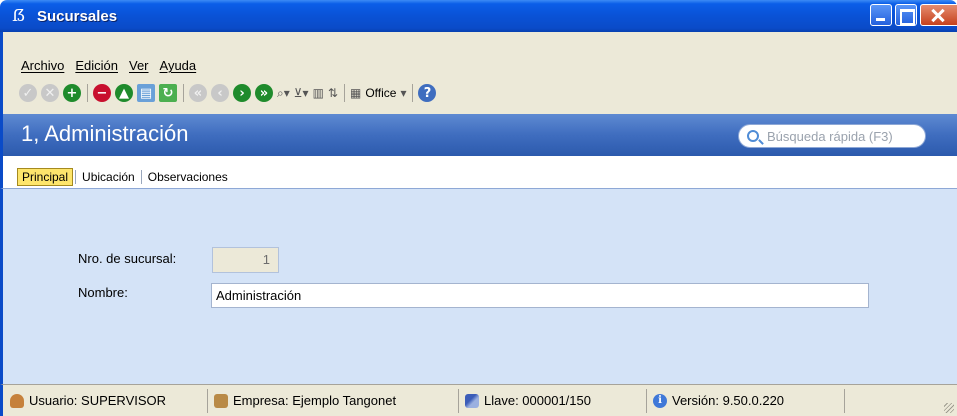 This screenshot has height=416, width=957. I want to click on company-icon, so click(221, 400).